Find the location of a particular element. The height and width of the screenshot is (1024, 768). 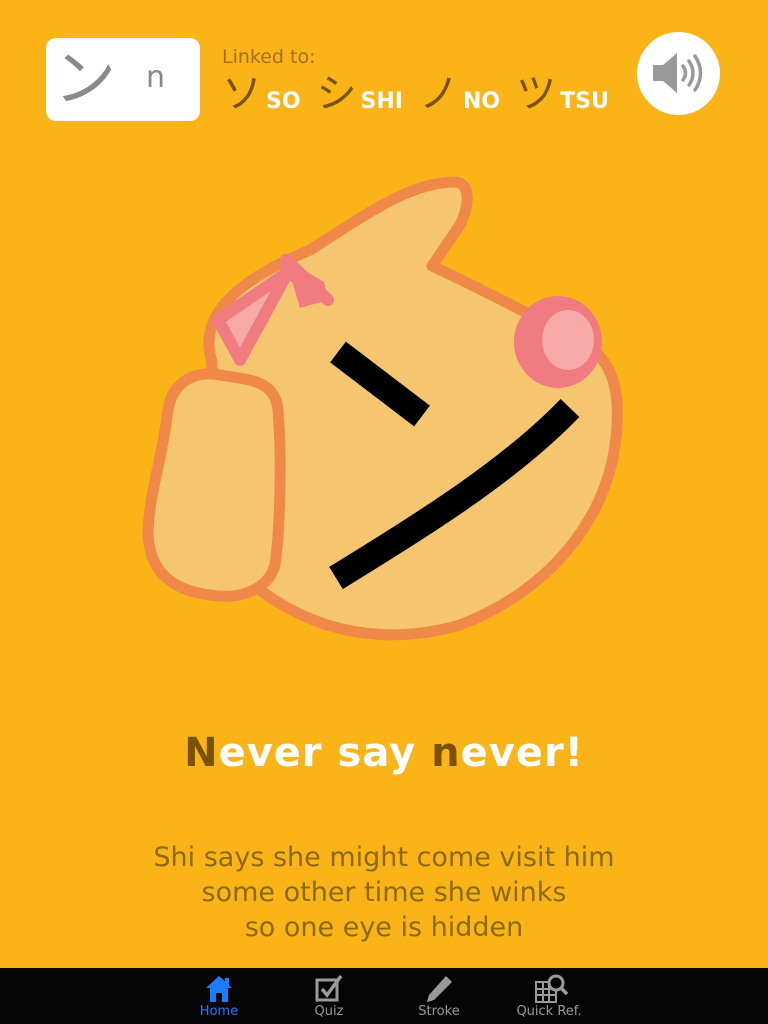

linked-list: ソ SO シ SHI ノ NO ツ TSU is located at coordinates (423, 94).